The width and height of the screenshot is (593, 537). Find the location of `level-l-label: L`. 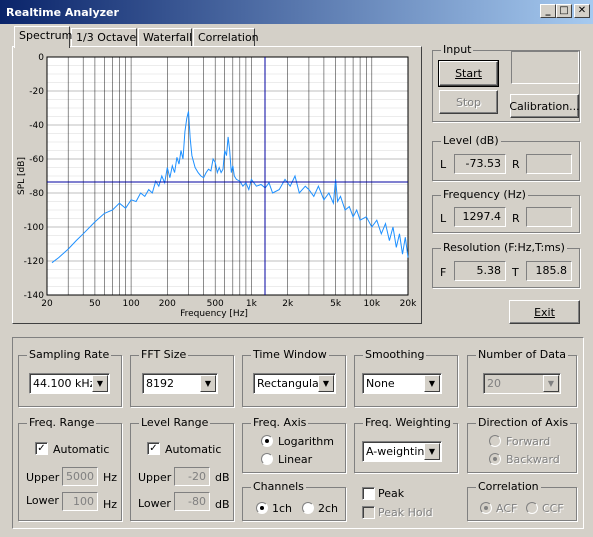

level-l-label: L is located at coordinates (443, 164).